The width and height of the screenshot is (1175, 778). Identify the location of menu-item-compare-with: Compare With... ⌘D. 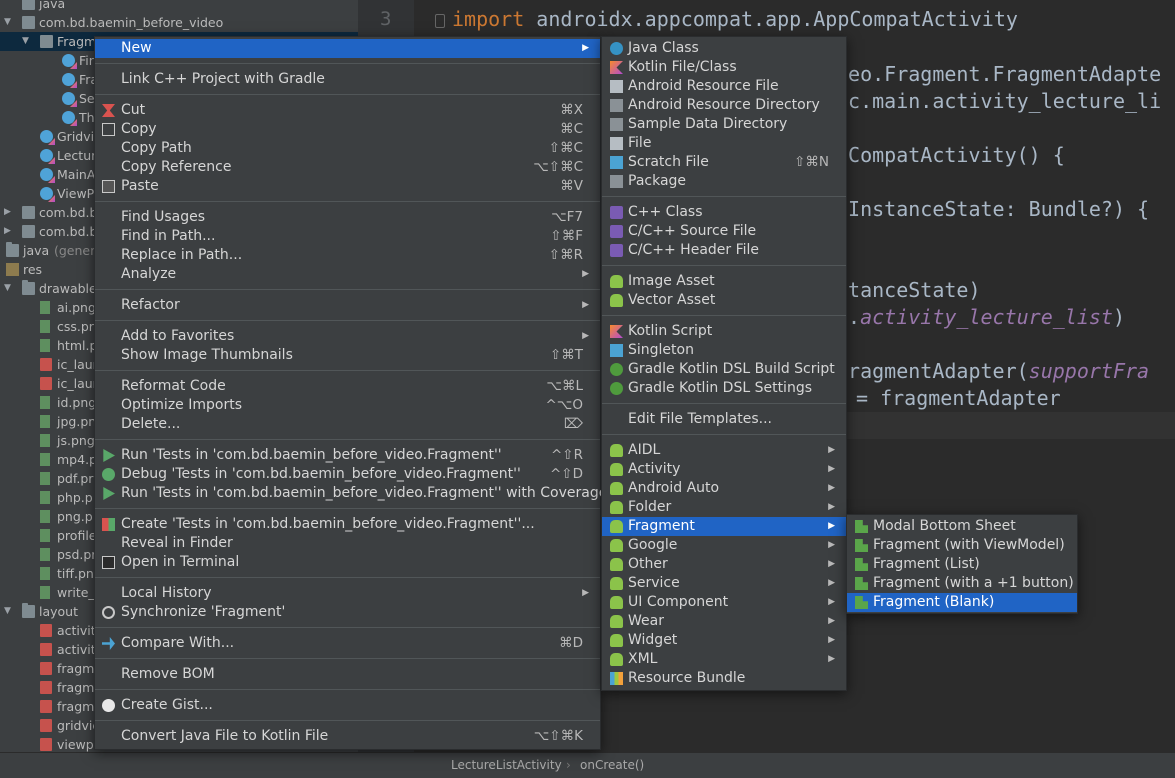
(347, 643).